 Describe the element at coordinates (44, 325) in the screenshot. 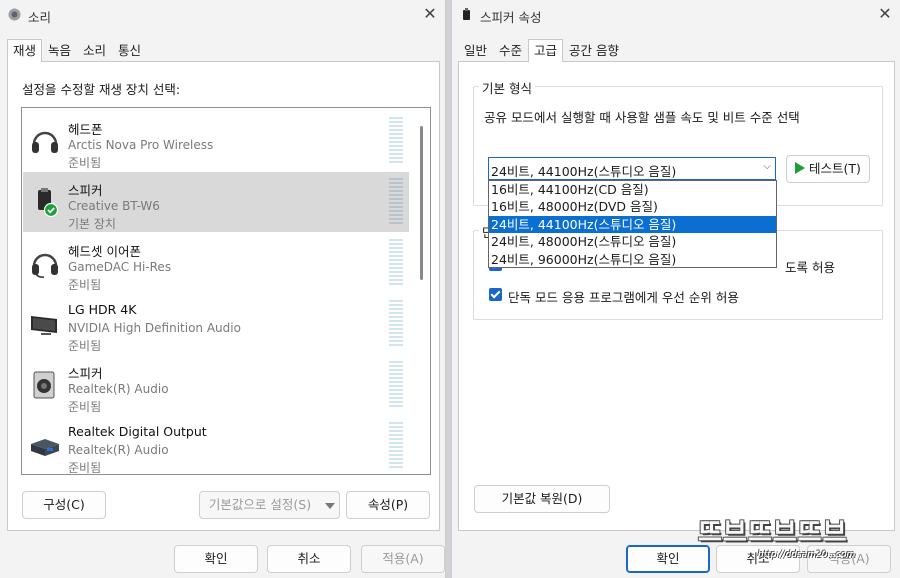

I see `monitor-icon` at that location.